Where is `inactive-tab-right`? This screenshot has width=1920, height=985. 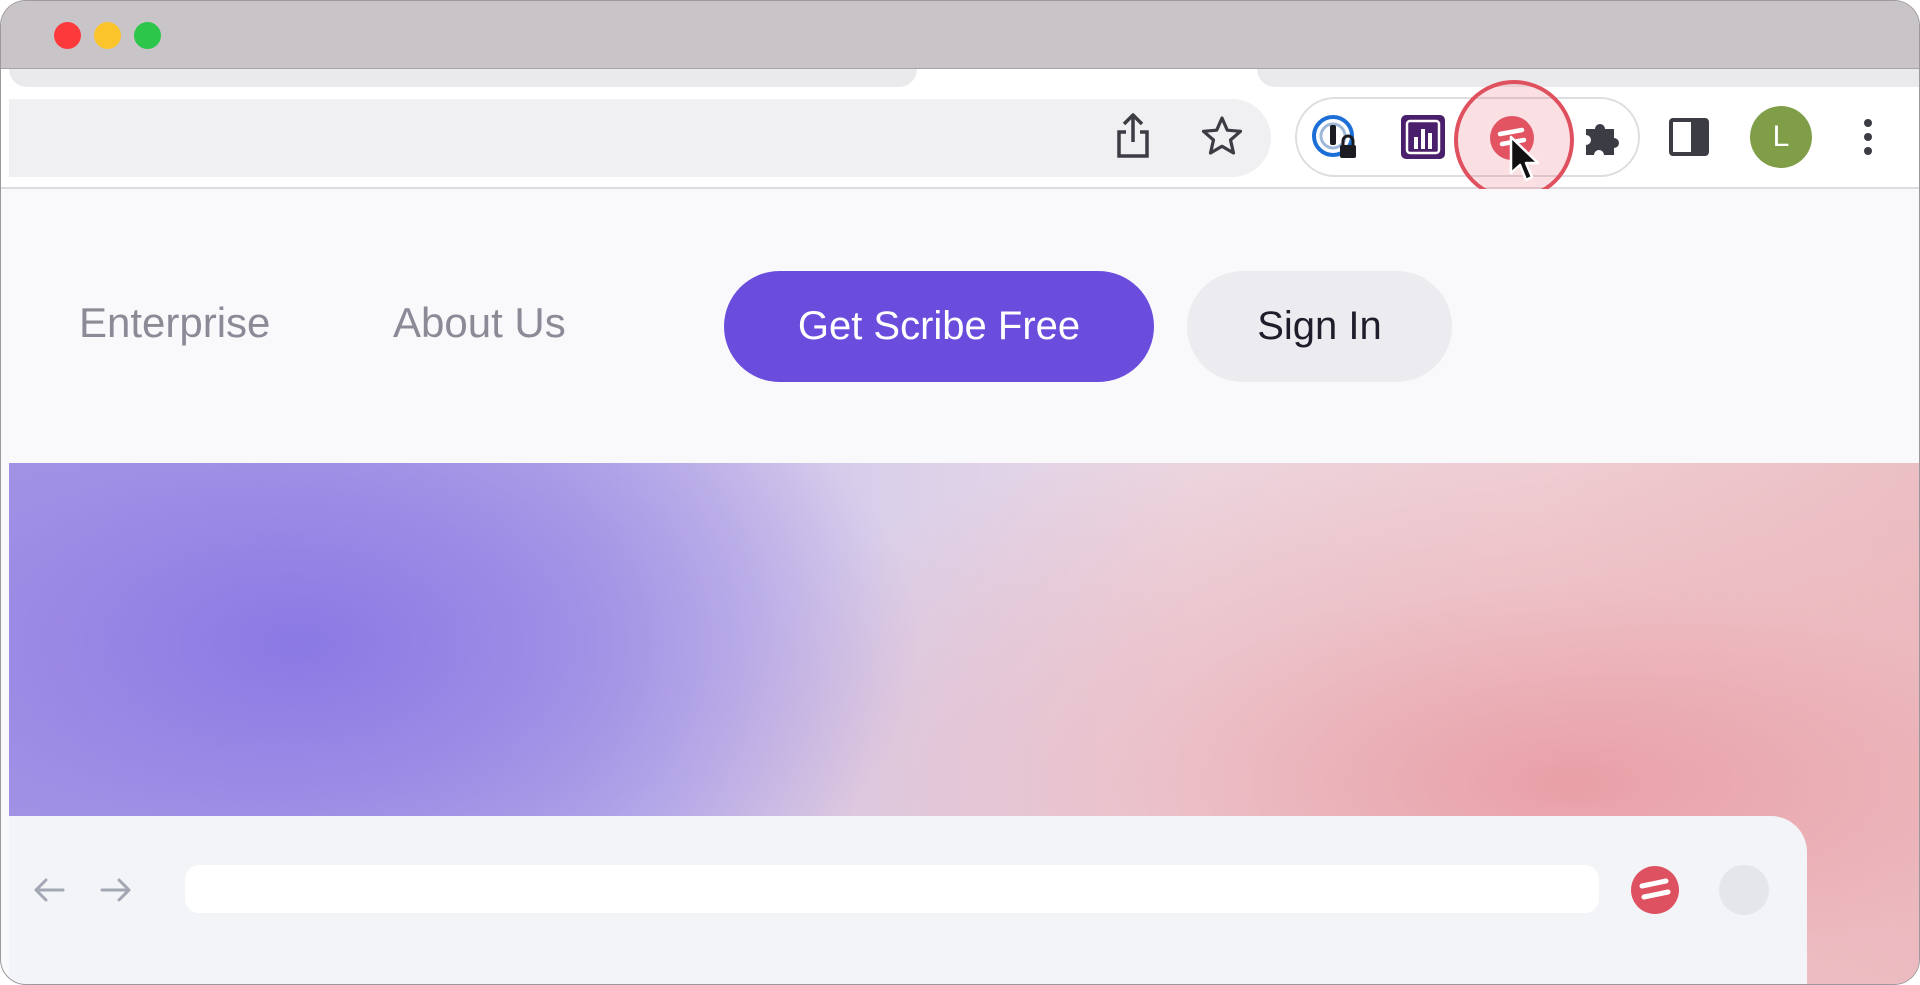 inactive-tab-right is located at coordinates (1588, 78).